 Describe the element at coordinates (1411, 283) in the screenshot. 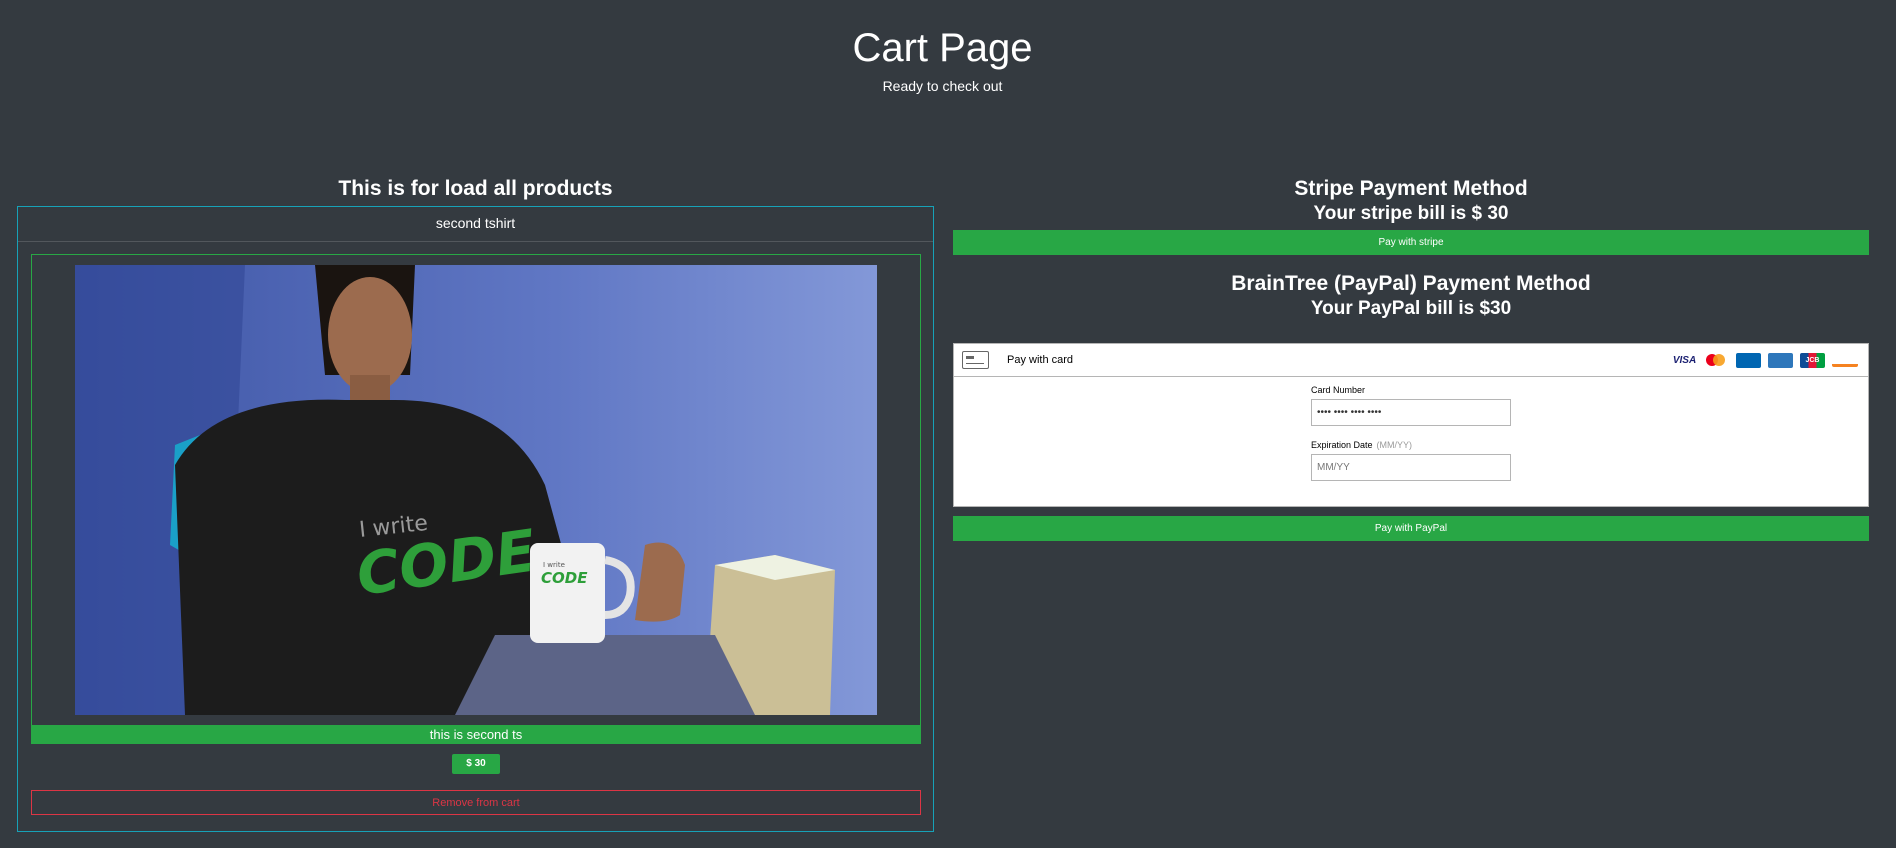

I see `braintree-title: BrainTree (PayPal) Payment Method` at that location.